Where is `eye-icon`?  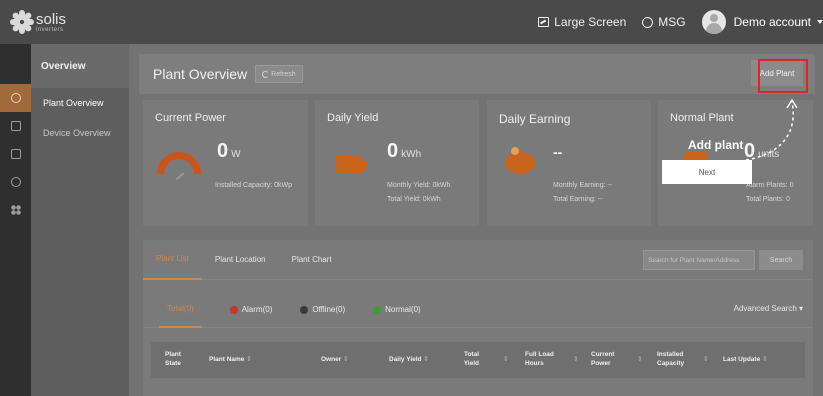 eye-icon is located at coordinates (15, 182).